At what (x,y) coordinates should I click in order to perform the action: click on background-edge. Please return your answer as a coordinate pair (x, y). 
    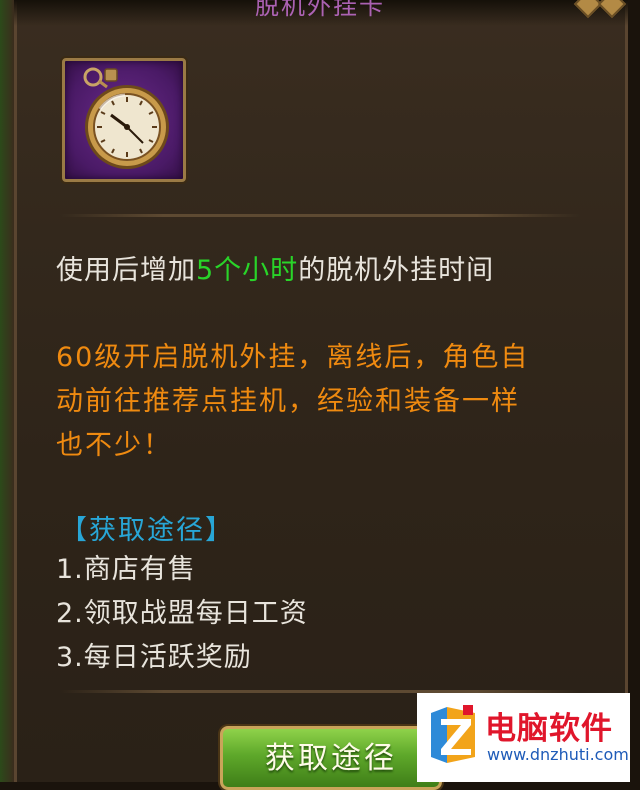
    Looking at the image, I should click on (7, 391).